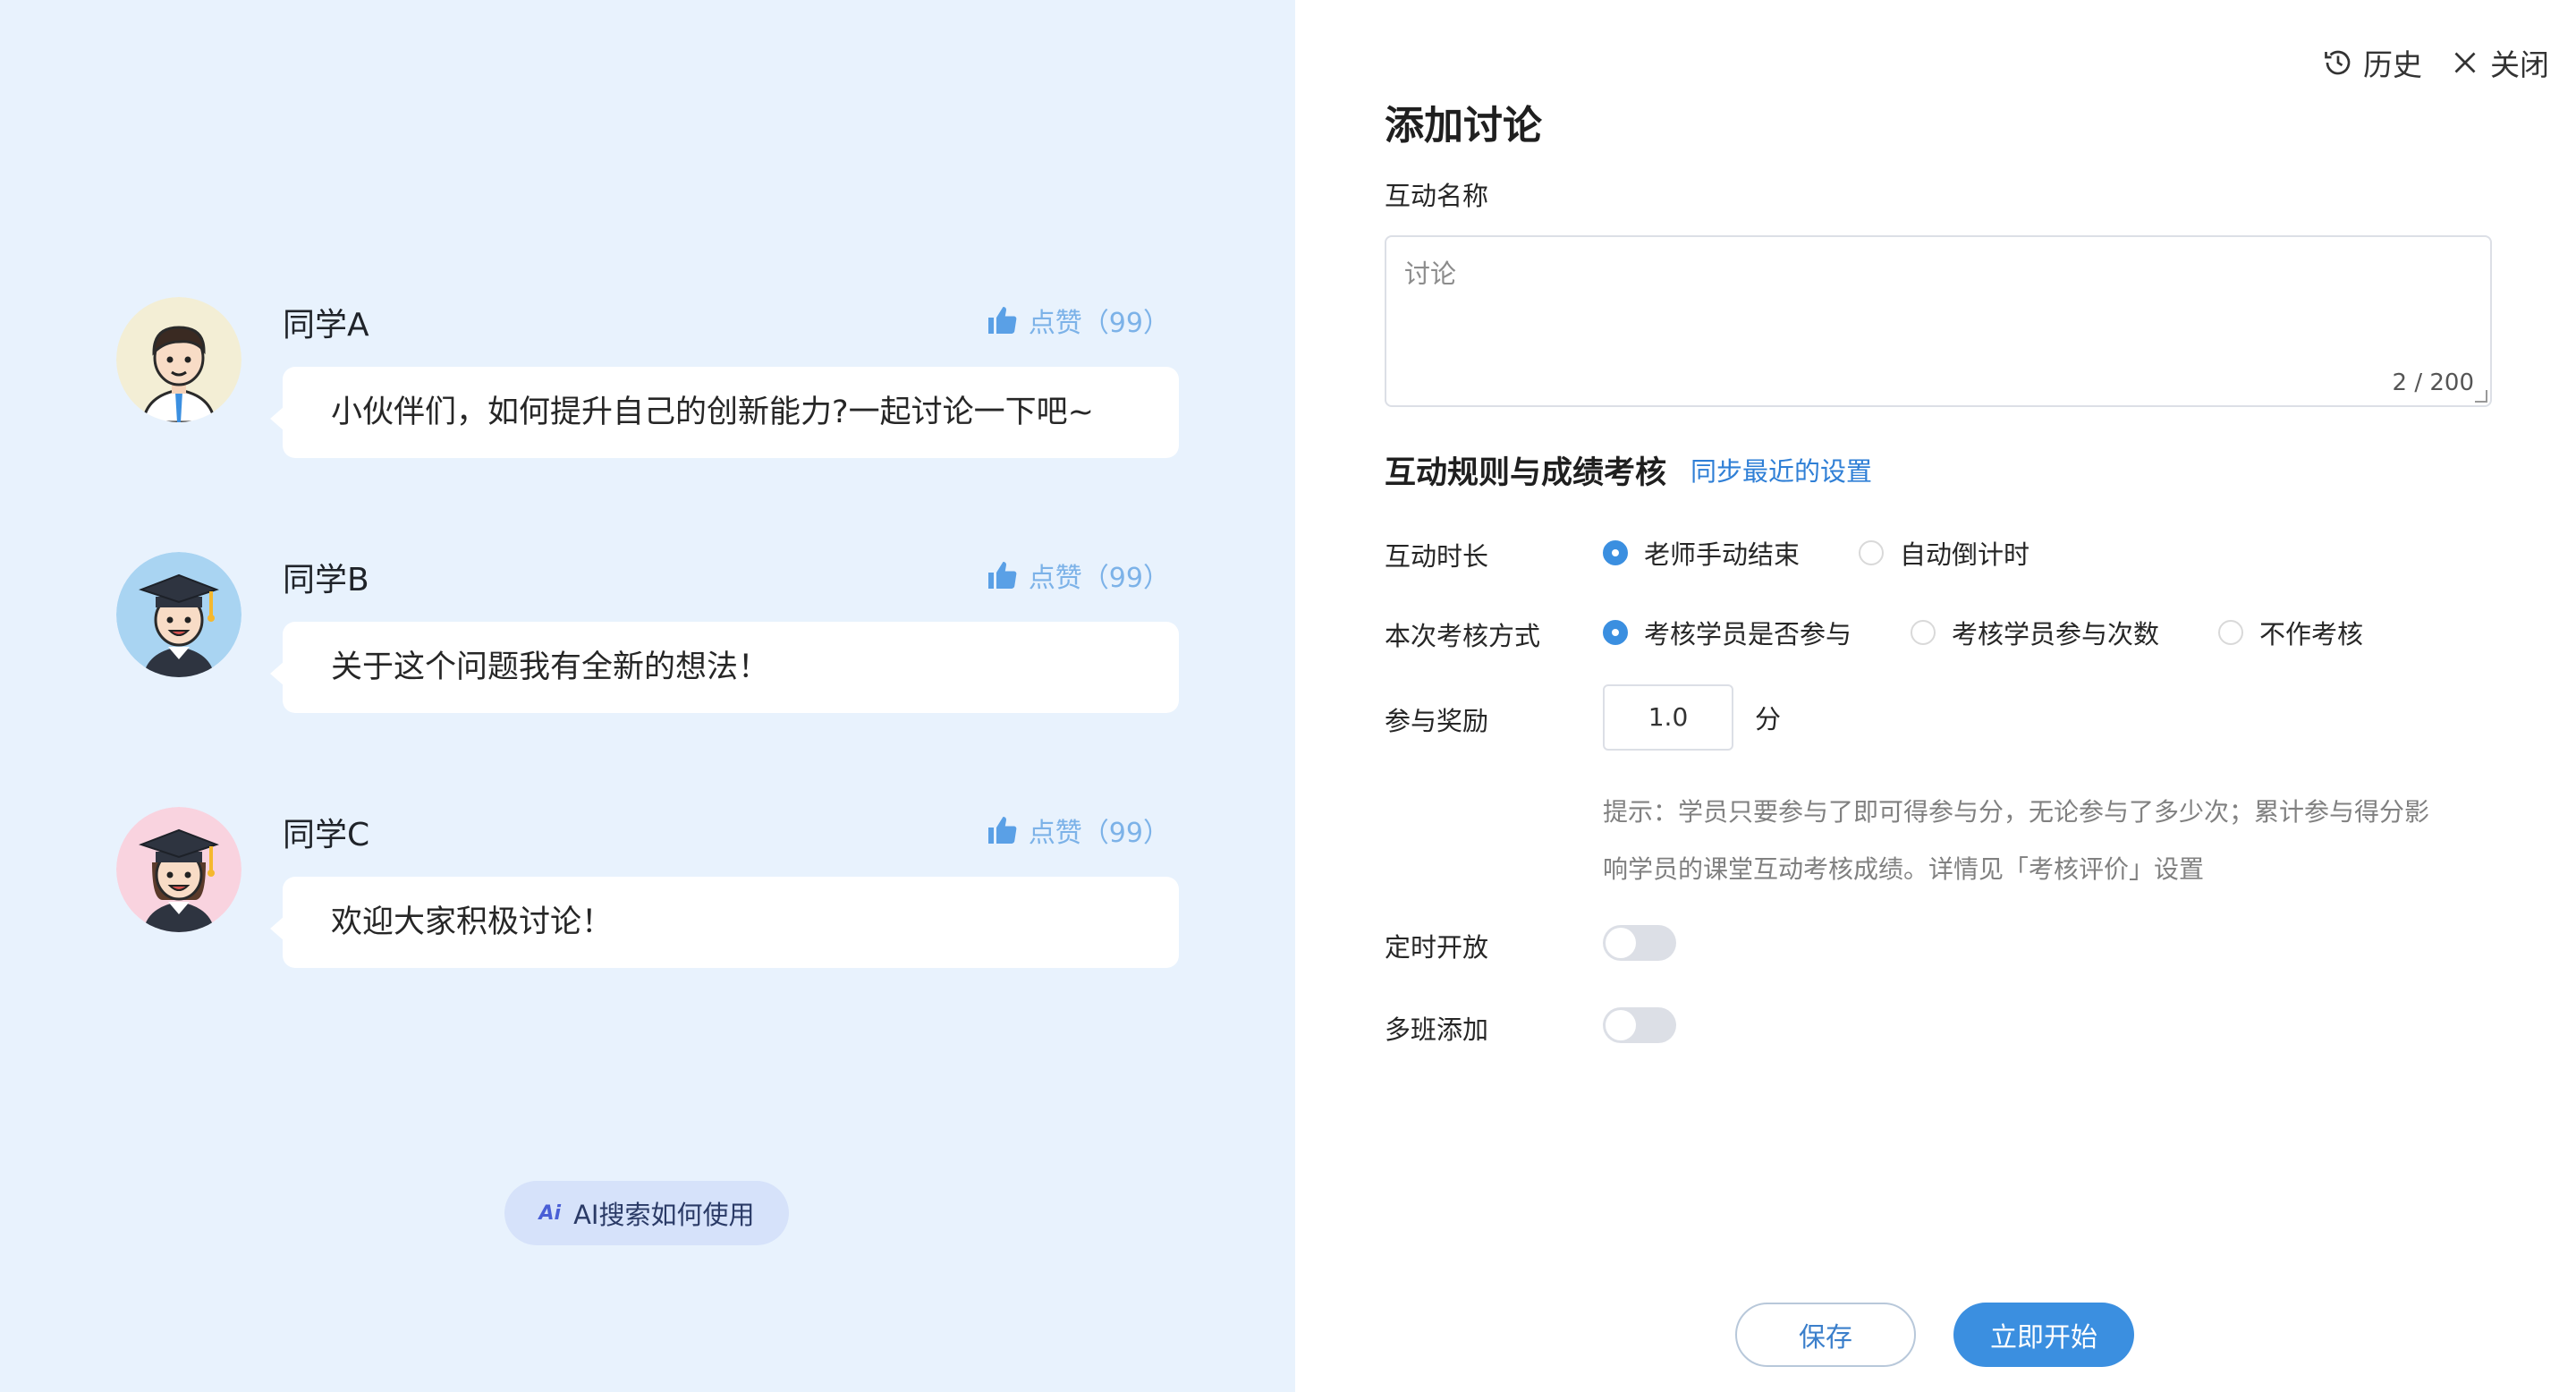 Image resolution: width=2576 pixels, height=1392 pixels. What do you see at coordinates (724, 412) in the screenshot?
I see `message-bubble: 小伙伴们，如何提升自己的创新能力?一起讨论一下吧~` at bounding box center [724, 412].